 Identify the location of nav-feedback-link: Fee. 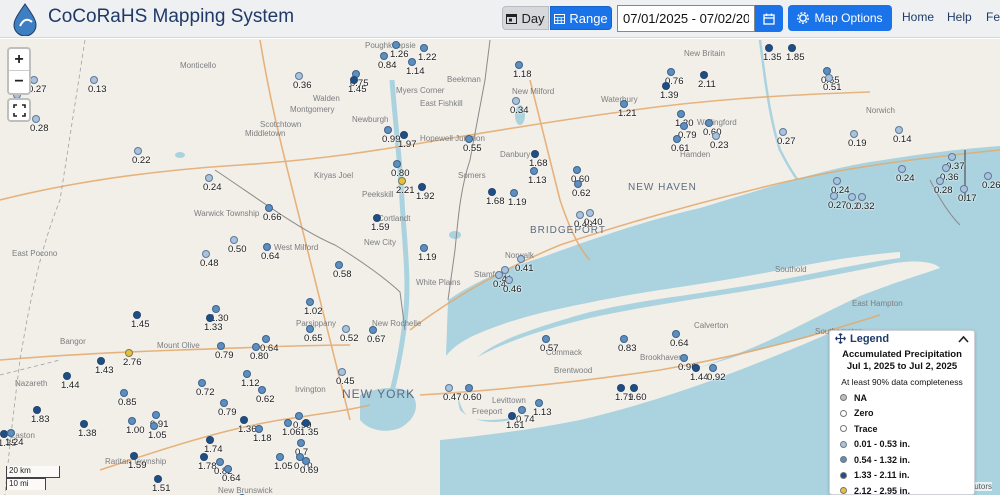
(993, 17).